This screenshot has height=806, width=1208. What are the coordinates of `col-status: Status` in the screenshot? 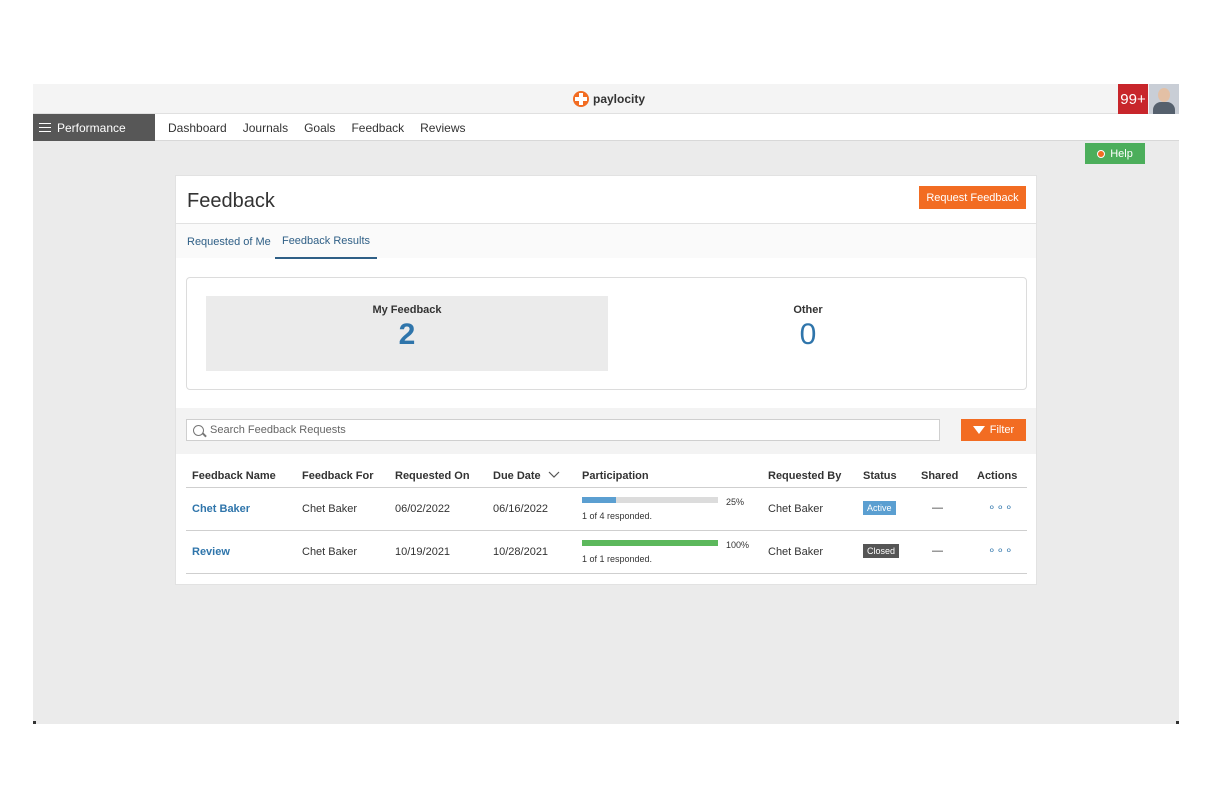 It's located at (880, 476).